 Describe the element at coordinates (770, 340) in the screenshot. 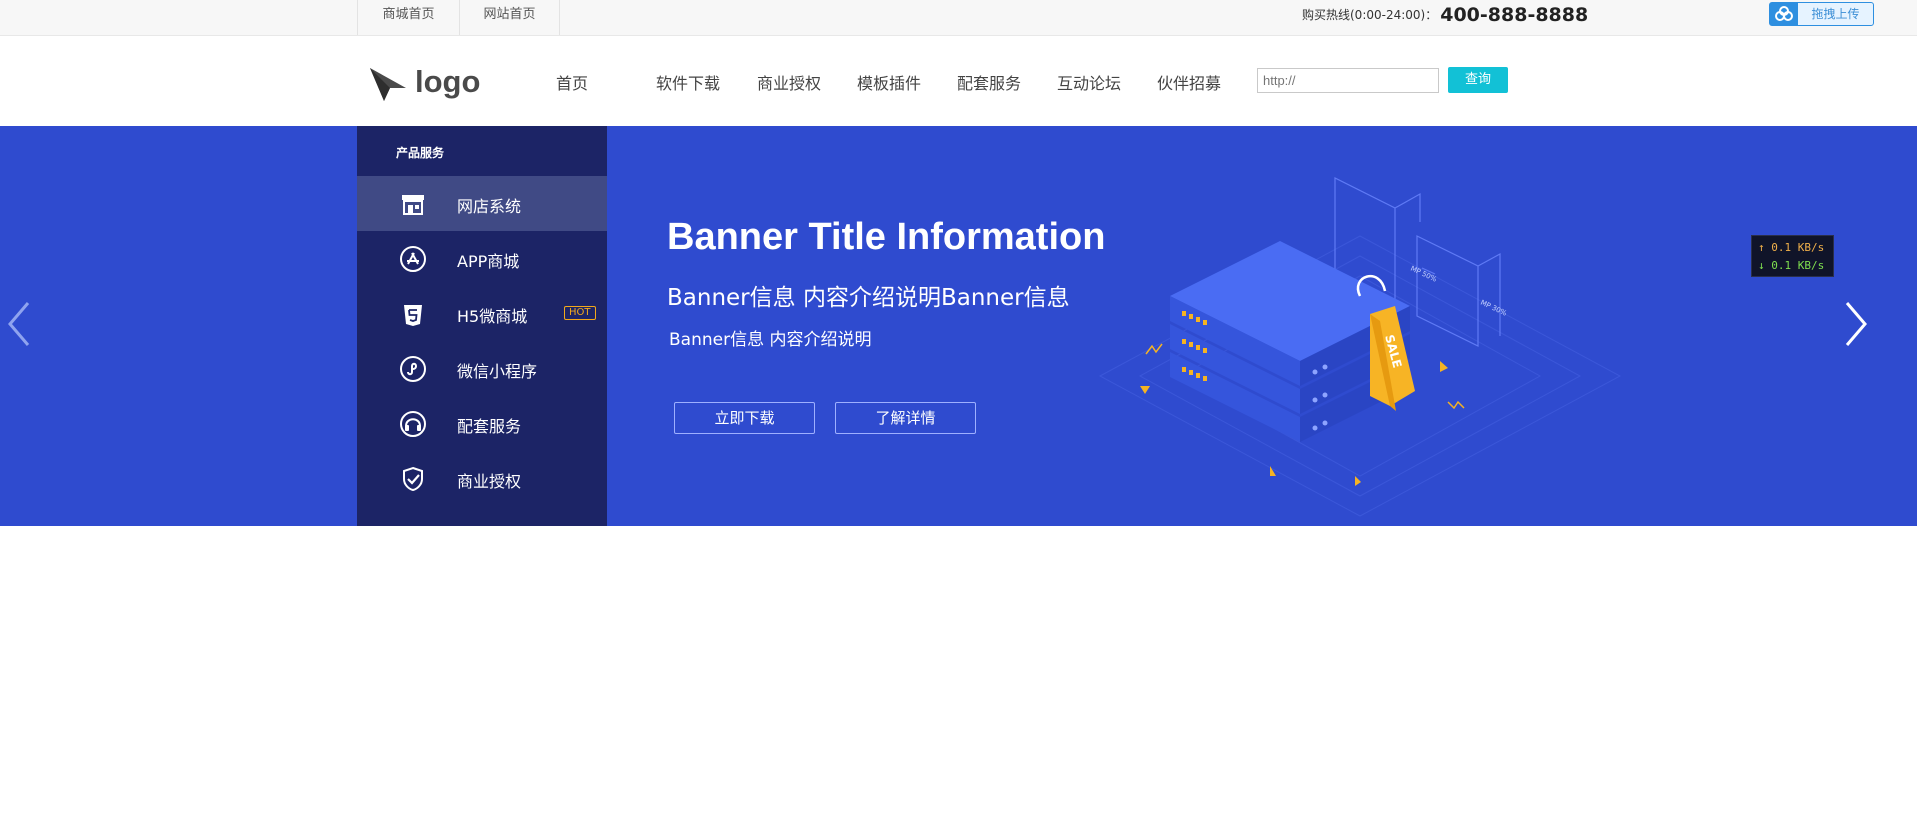

I see `banner-description: Banner信息 内容介绍说明` at that location.